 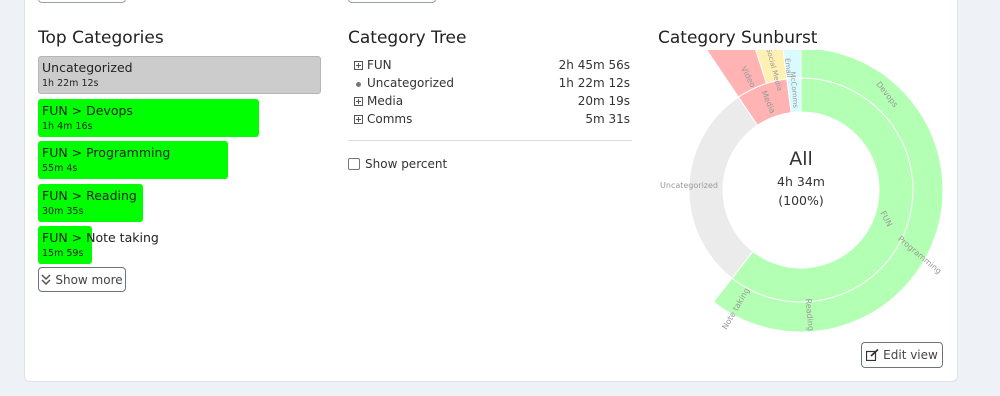 I want to click on bullet-dot-icon, so click(x=358, y=84).